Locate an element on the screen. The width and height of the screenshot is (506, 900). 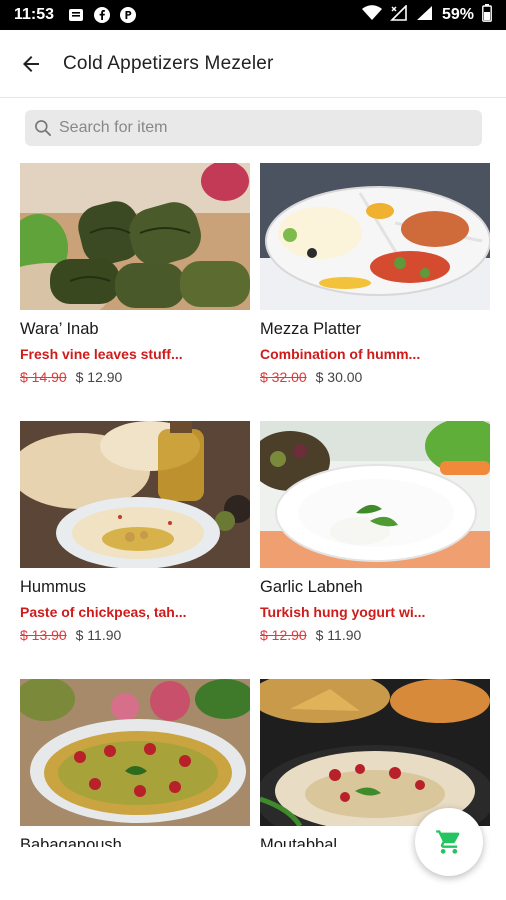
arrow-left-icon is located at coordinates (31, 63).